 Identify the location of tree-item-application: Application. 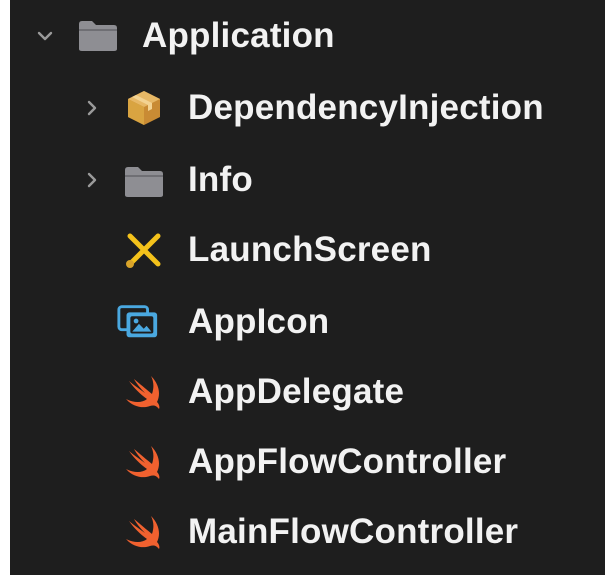
(307, 36).